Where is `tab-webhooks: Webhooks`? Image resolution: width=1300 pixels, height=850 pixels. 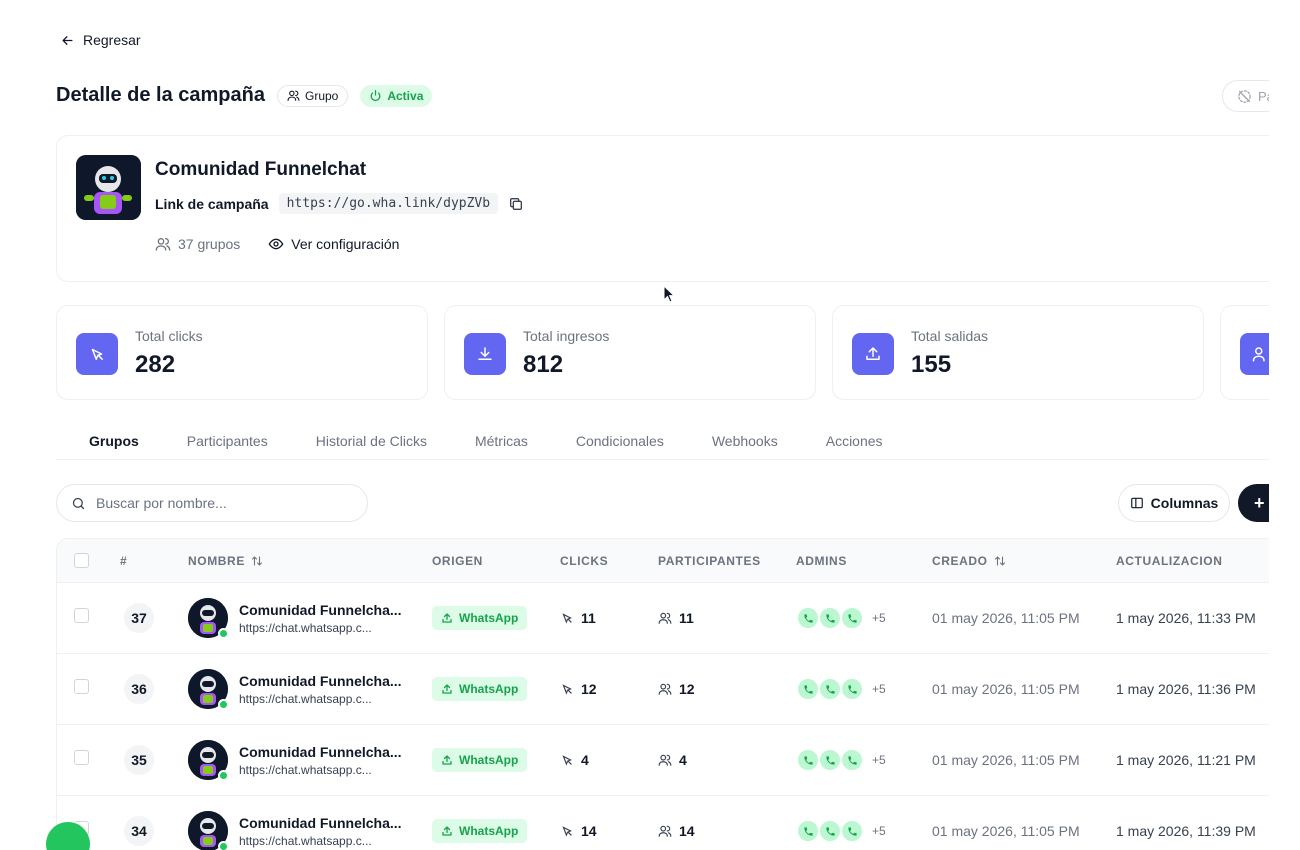
tab-webhooks: Webhooks is located at coordinates (745, 441).